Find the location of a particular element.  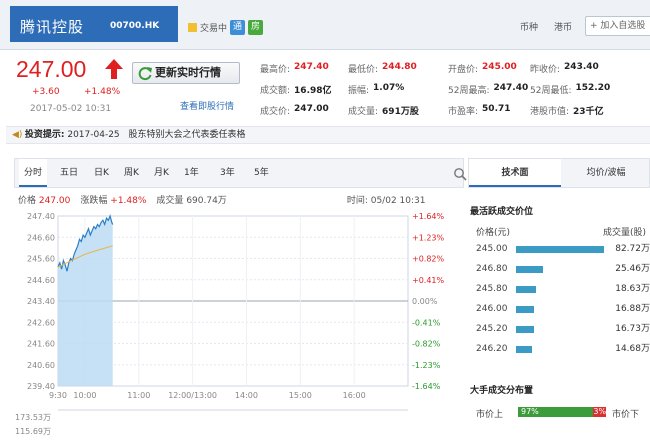

tab-period: 日K is located at coordinates (101, 173).